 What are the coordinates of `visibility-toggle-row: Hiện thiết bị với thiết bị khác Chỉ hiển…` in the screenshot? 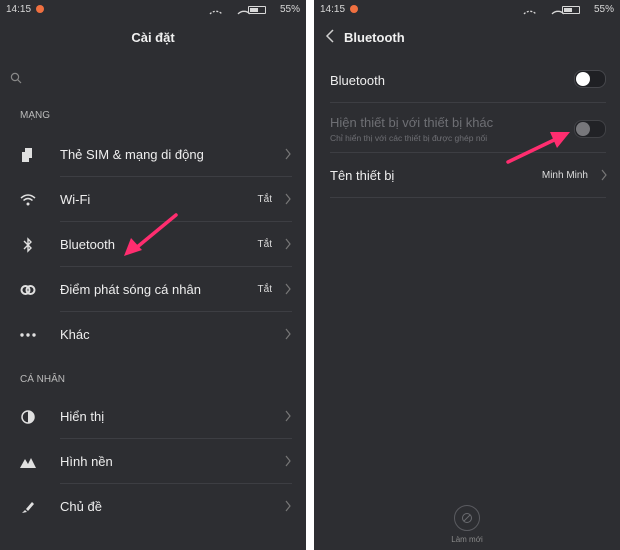 It's located at (467, 128).